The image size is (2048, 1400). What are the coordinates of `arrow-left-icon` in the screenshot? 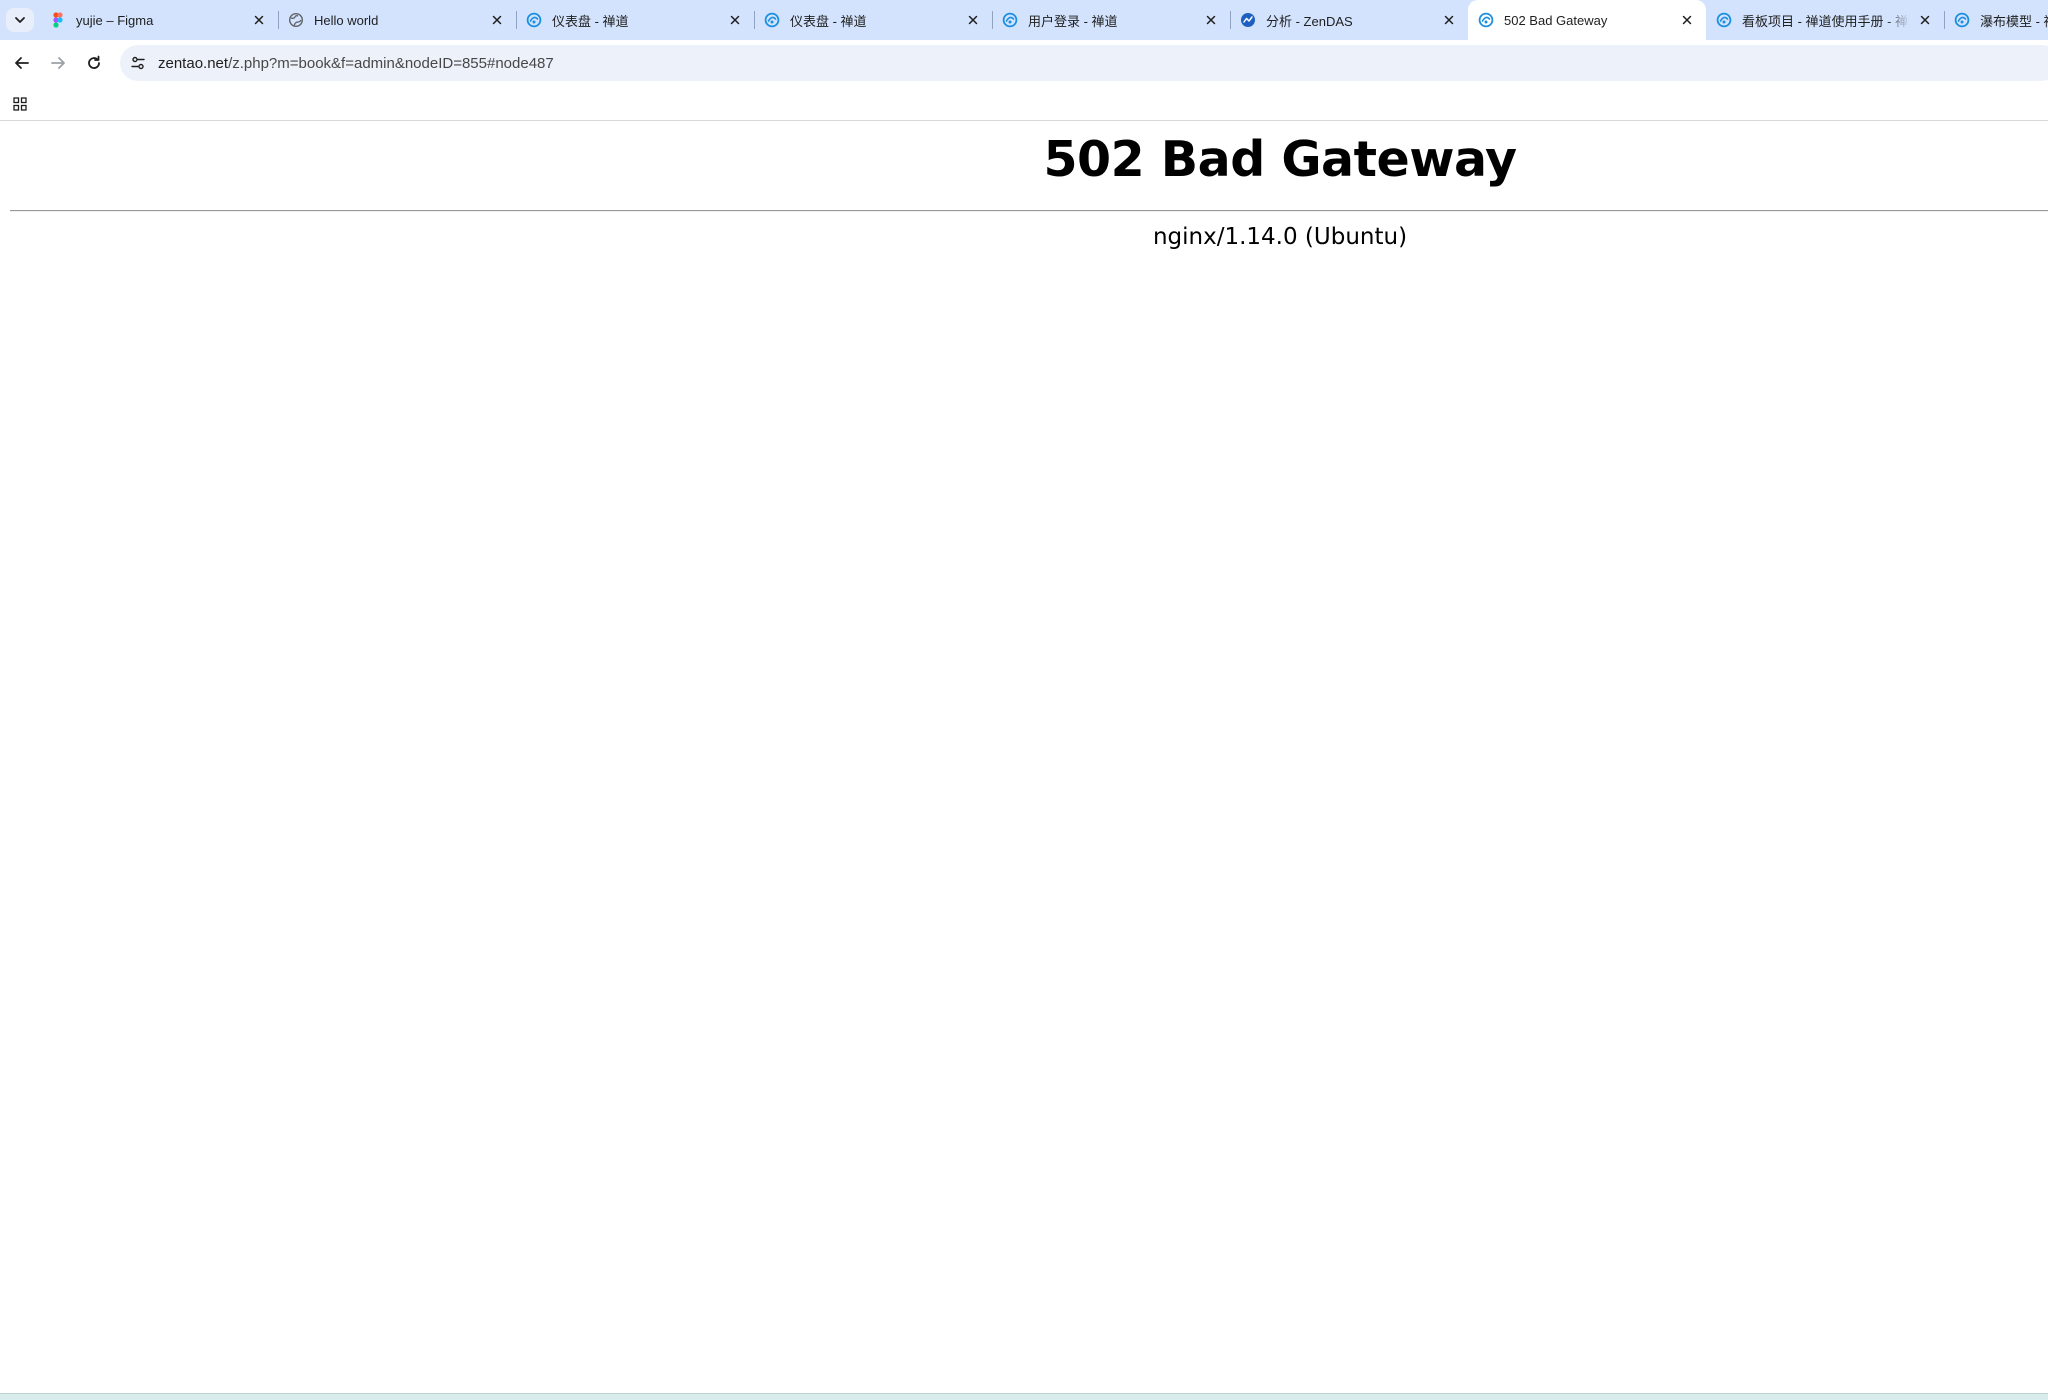 It's located at (22, 63).